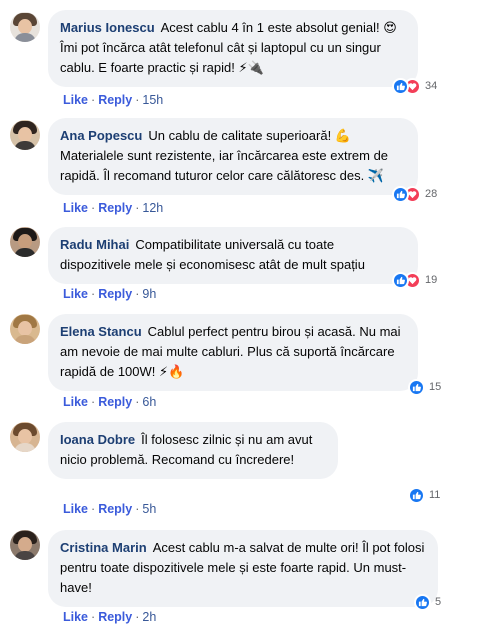 This screenshot has width=485, height=625. I want to click on reaction-count: 11, so click(435, 495).